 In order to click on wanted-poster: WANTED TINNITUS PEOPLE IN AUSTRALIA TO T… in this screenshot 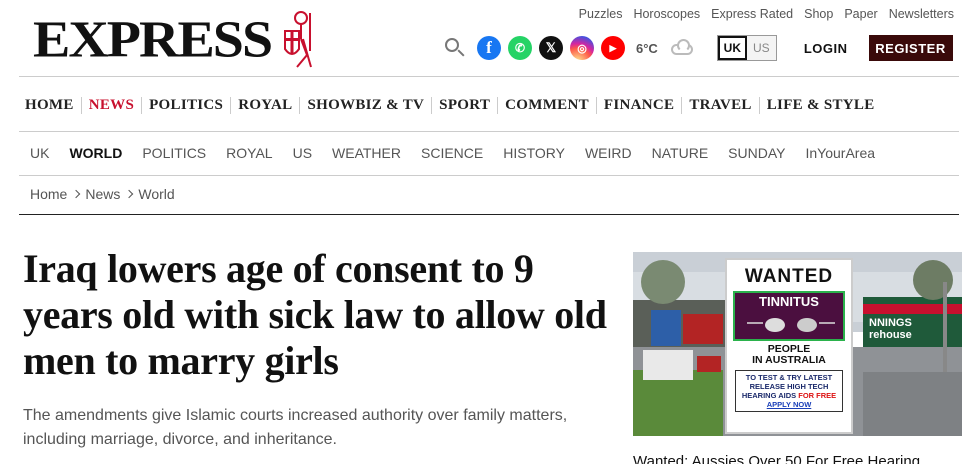, I will do `click(789, 346)`.